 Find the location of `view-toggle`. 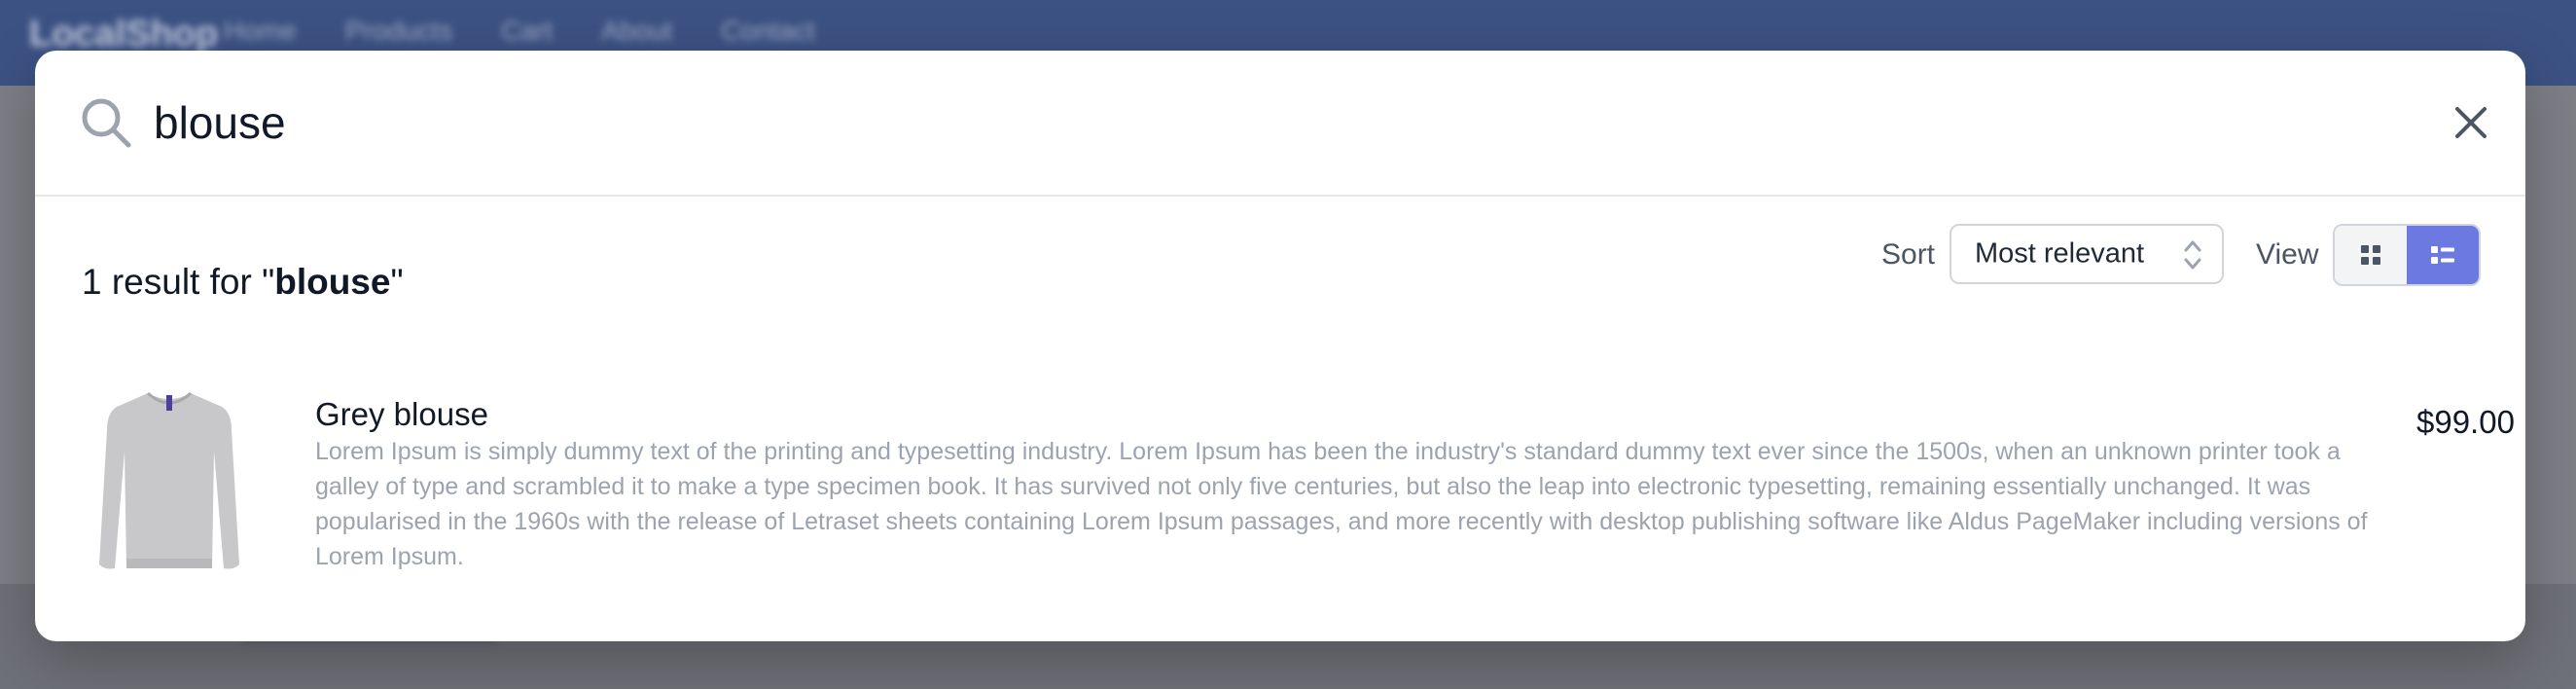

view-toggle is located at coordinates (2407, 255).